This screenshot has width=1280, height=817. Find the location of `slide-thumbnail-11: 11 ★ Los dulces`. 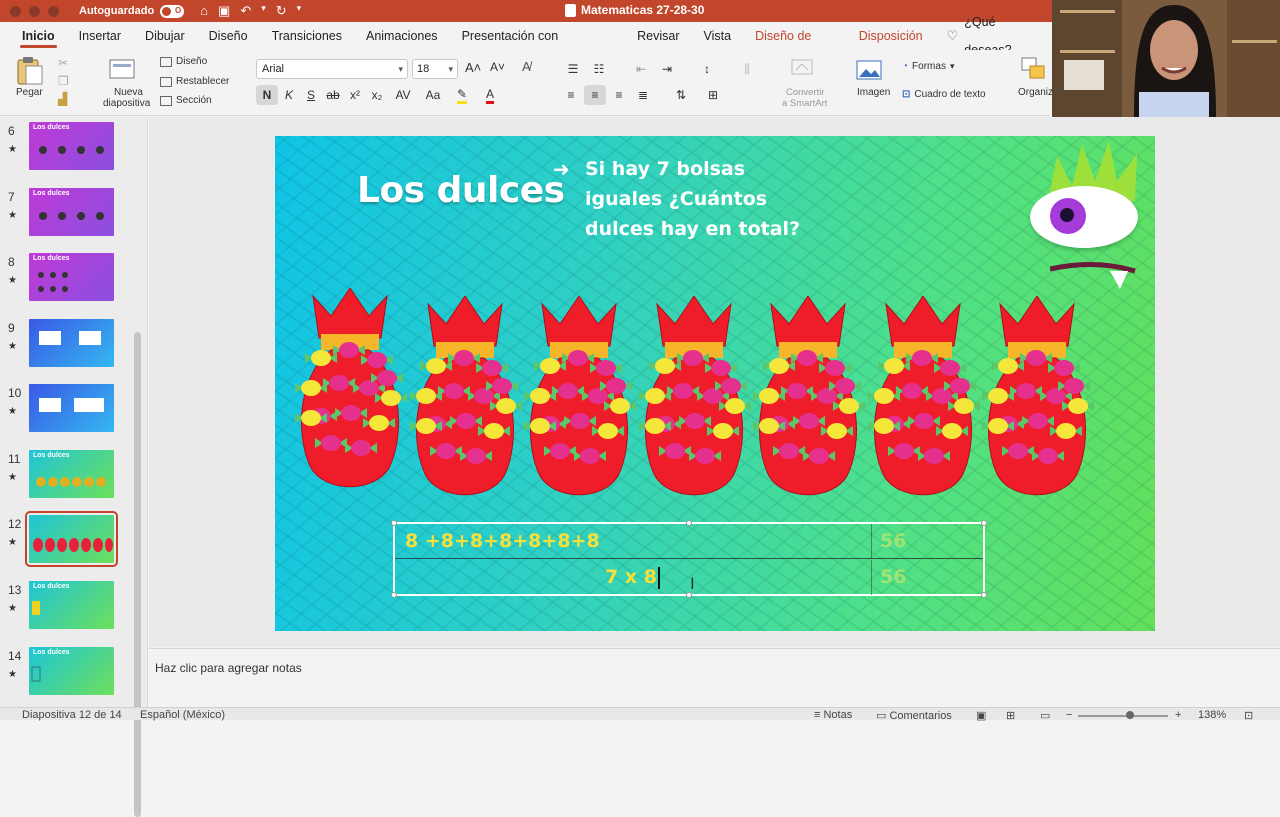

slide-thumbnail-11: 11 ★ Los dulces is located at coordinates (70, 478).